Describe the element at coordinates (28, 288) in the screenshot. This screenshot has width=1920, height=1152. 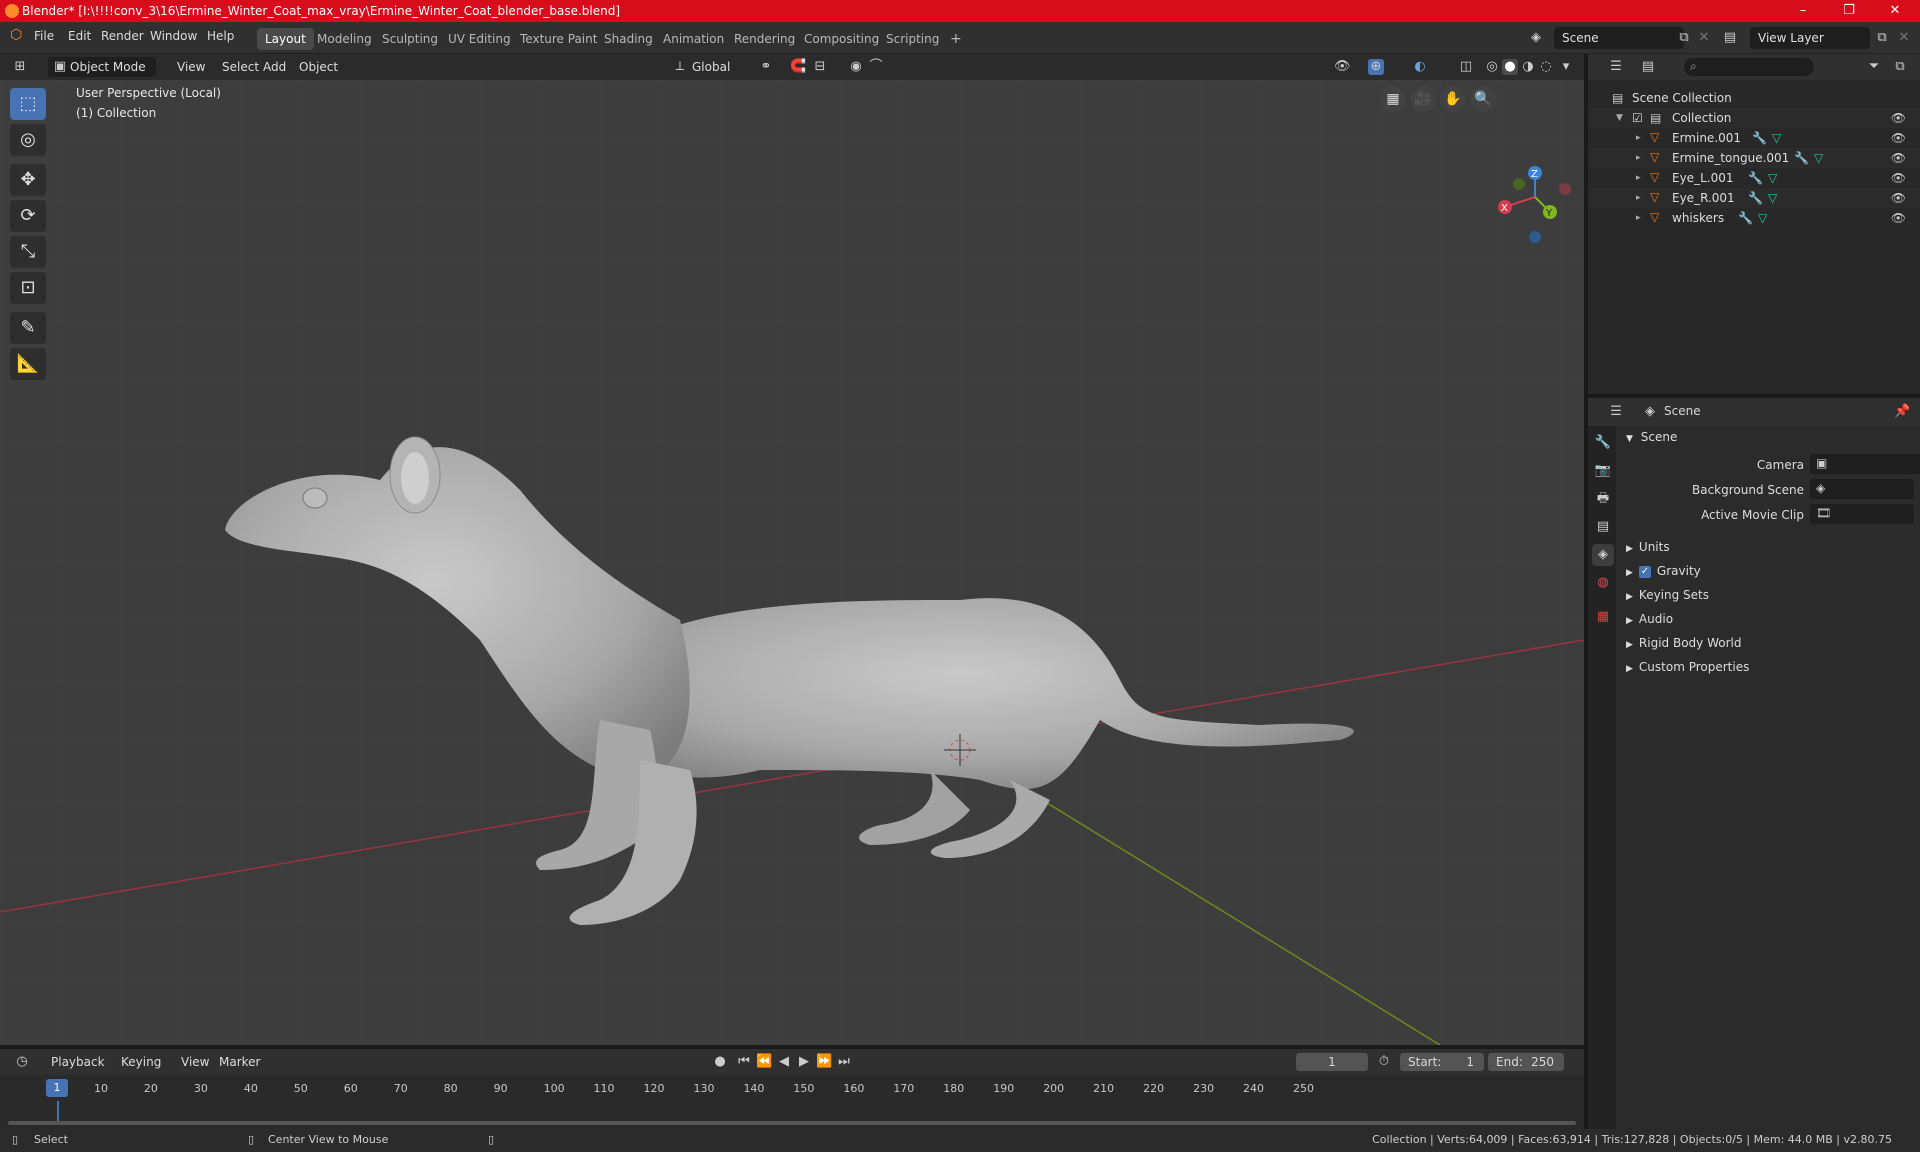
I see `transform-tool-icon: ⊡` at that location.